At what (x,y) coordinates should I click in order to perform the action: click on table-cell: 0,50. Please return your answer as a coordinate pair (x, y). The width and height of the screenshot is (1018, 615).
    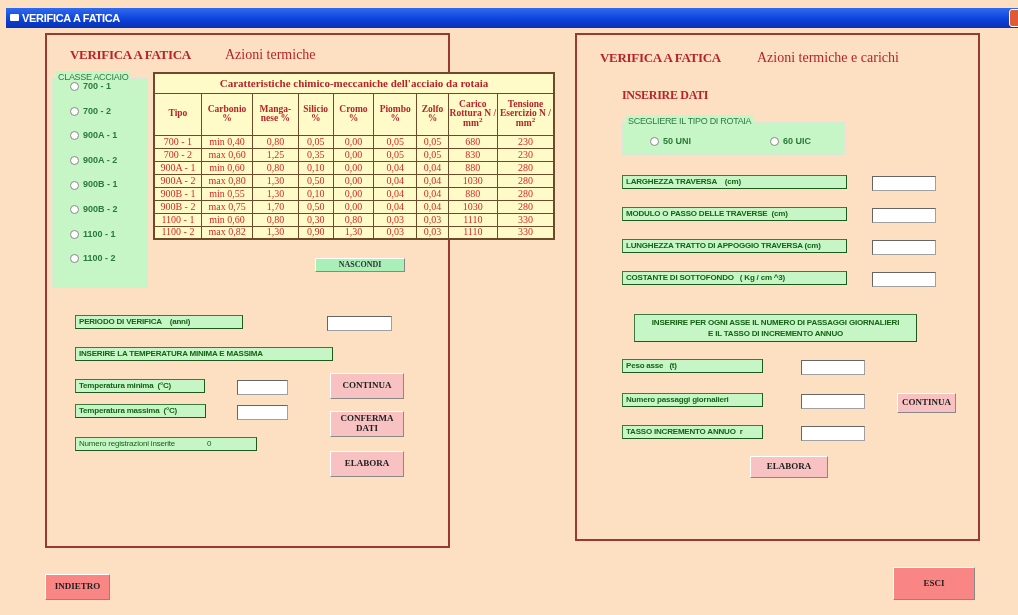
    Looking at the image, I should click on (316, 180).